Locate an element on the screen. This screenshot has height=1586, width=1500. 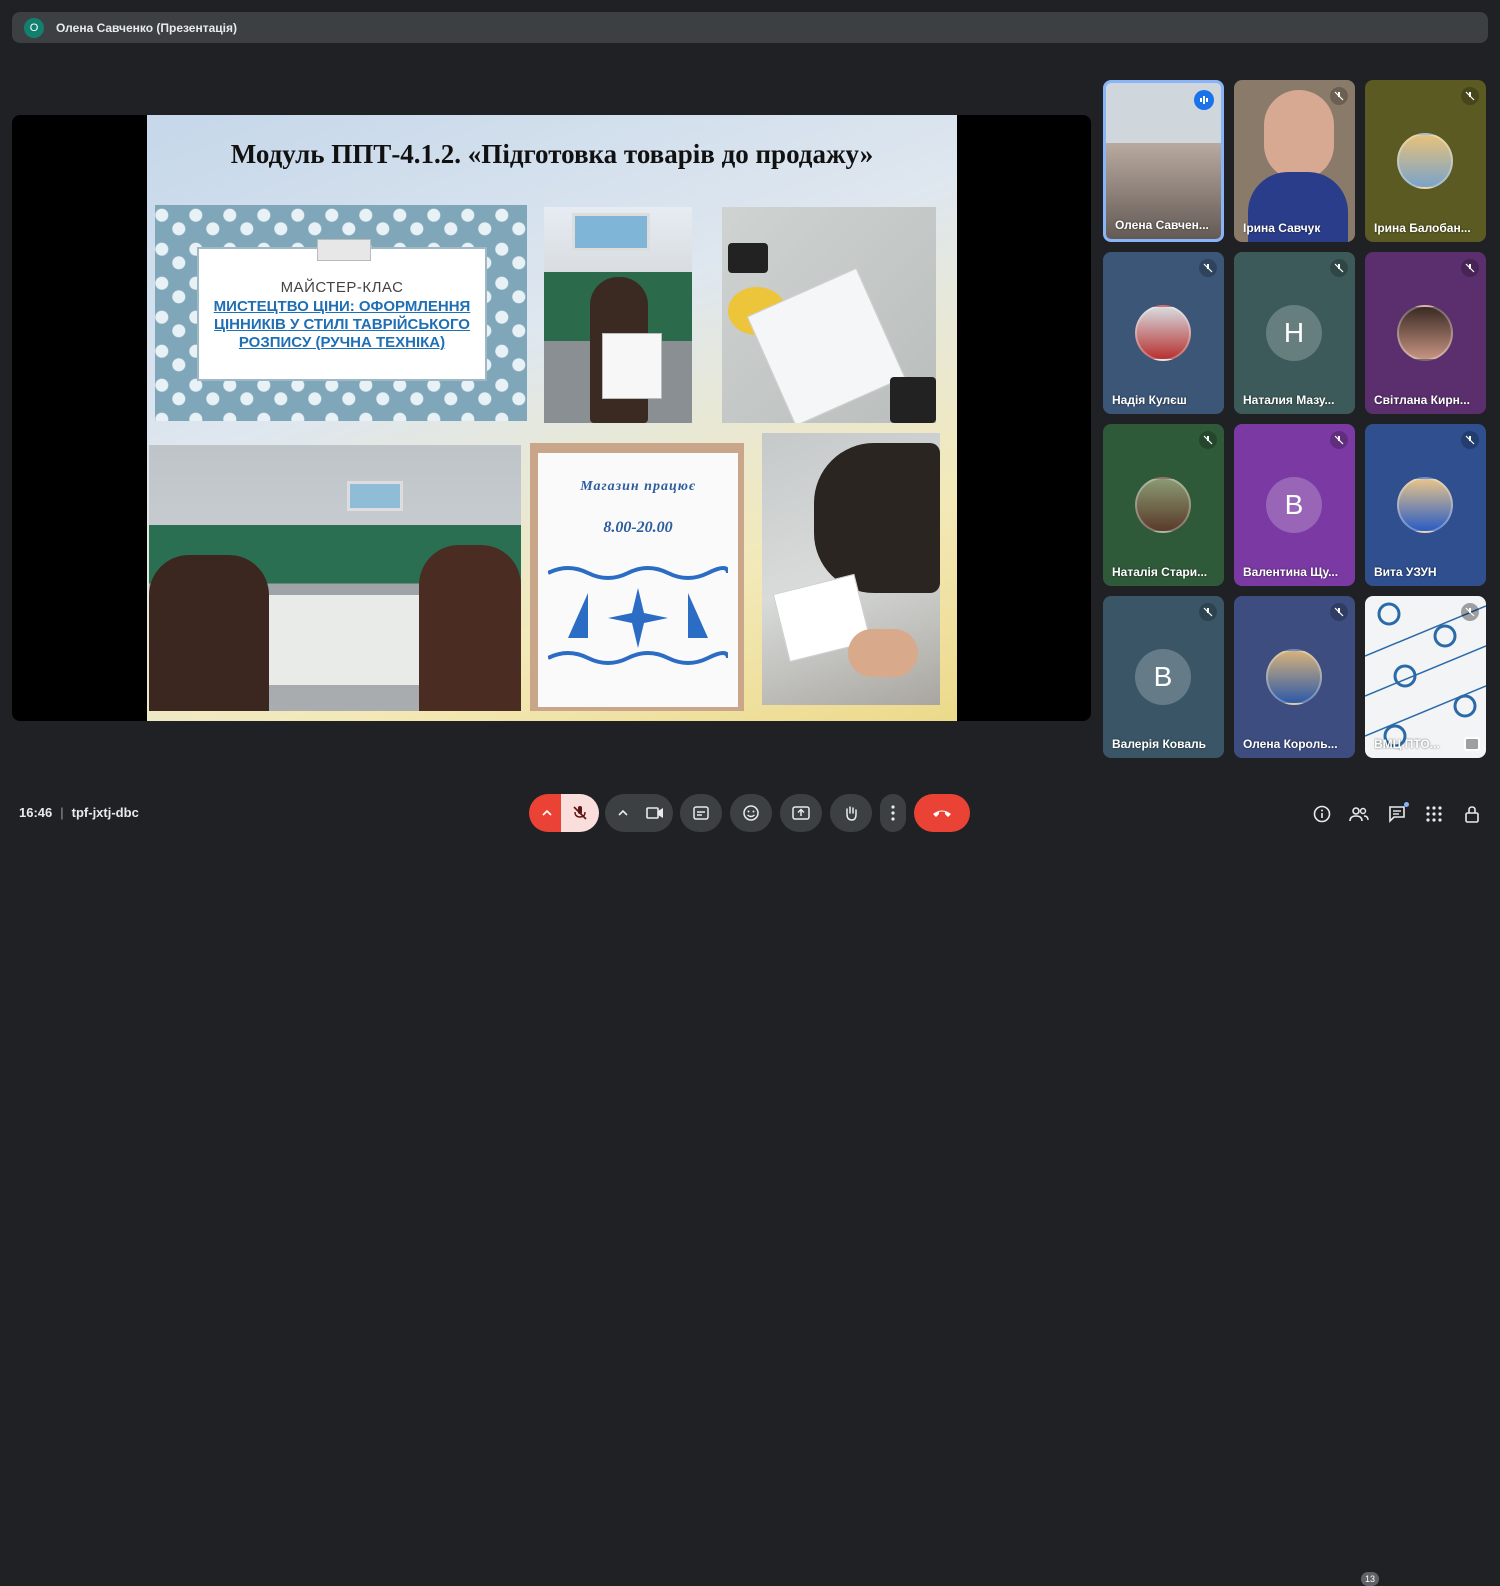
price-tag-board is located at coordinates (632, 366).